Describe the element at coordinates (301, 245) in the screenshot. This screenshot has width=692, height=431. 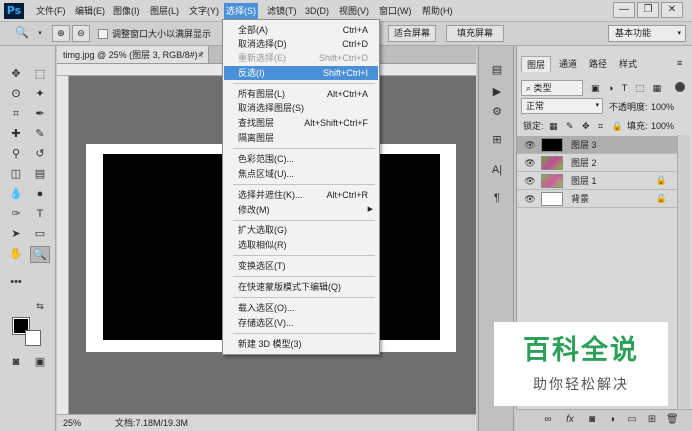
I see `menu-item-similar: 选取相似(R)` at that location.